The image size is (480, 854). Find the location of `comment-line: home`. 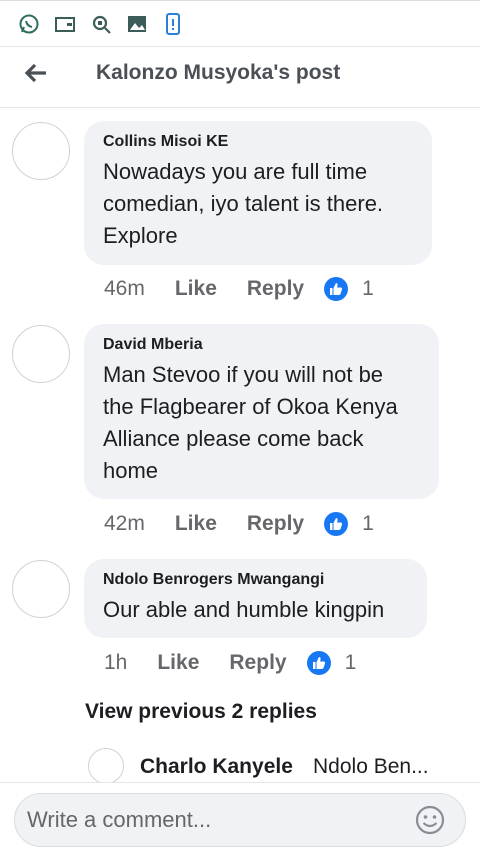

comment-line: home is located at coordinates (131, 470).